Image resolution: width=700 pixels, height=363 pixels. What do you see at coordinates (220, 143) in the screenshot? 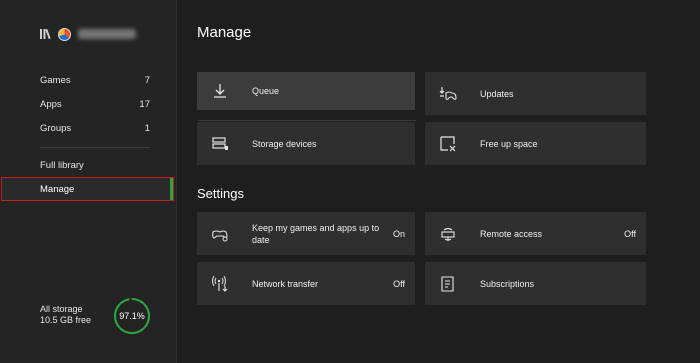
I see `storage-devices-icon` at bounding box center [220, 143].